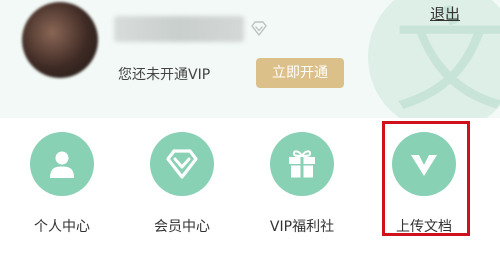 This screenshot has height=257, width=500. What do you see at coordinates (302, 227) in the screenshot?
I see `nav-label-vip-welfare: VIP福利社` at bounding box center [302, 227].